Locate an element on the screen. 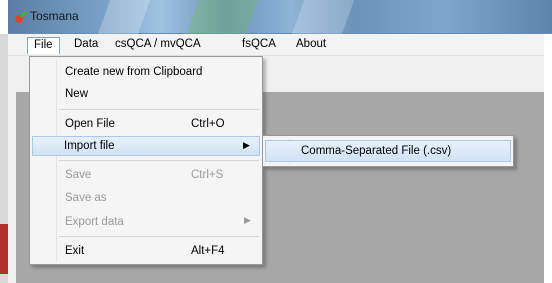 This screenshot has width=552, height=283. menu-bar: File Data csQCA / mvQCA fsQCA About is located at coordinates (276, 45).